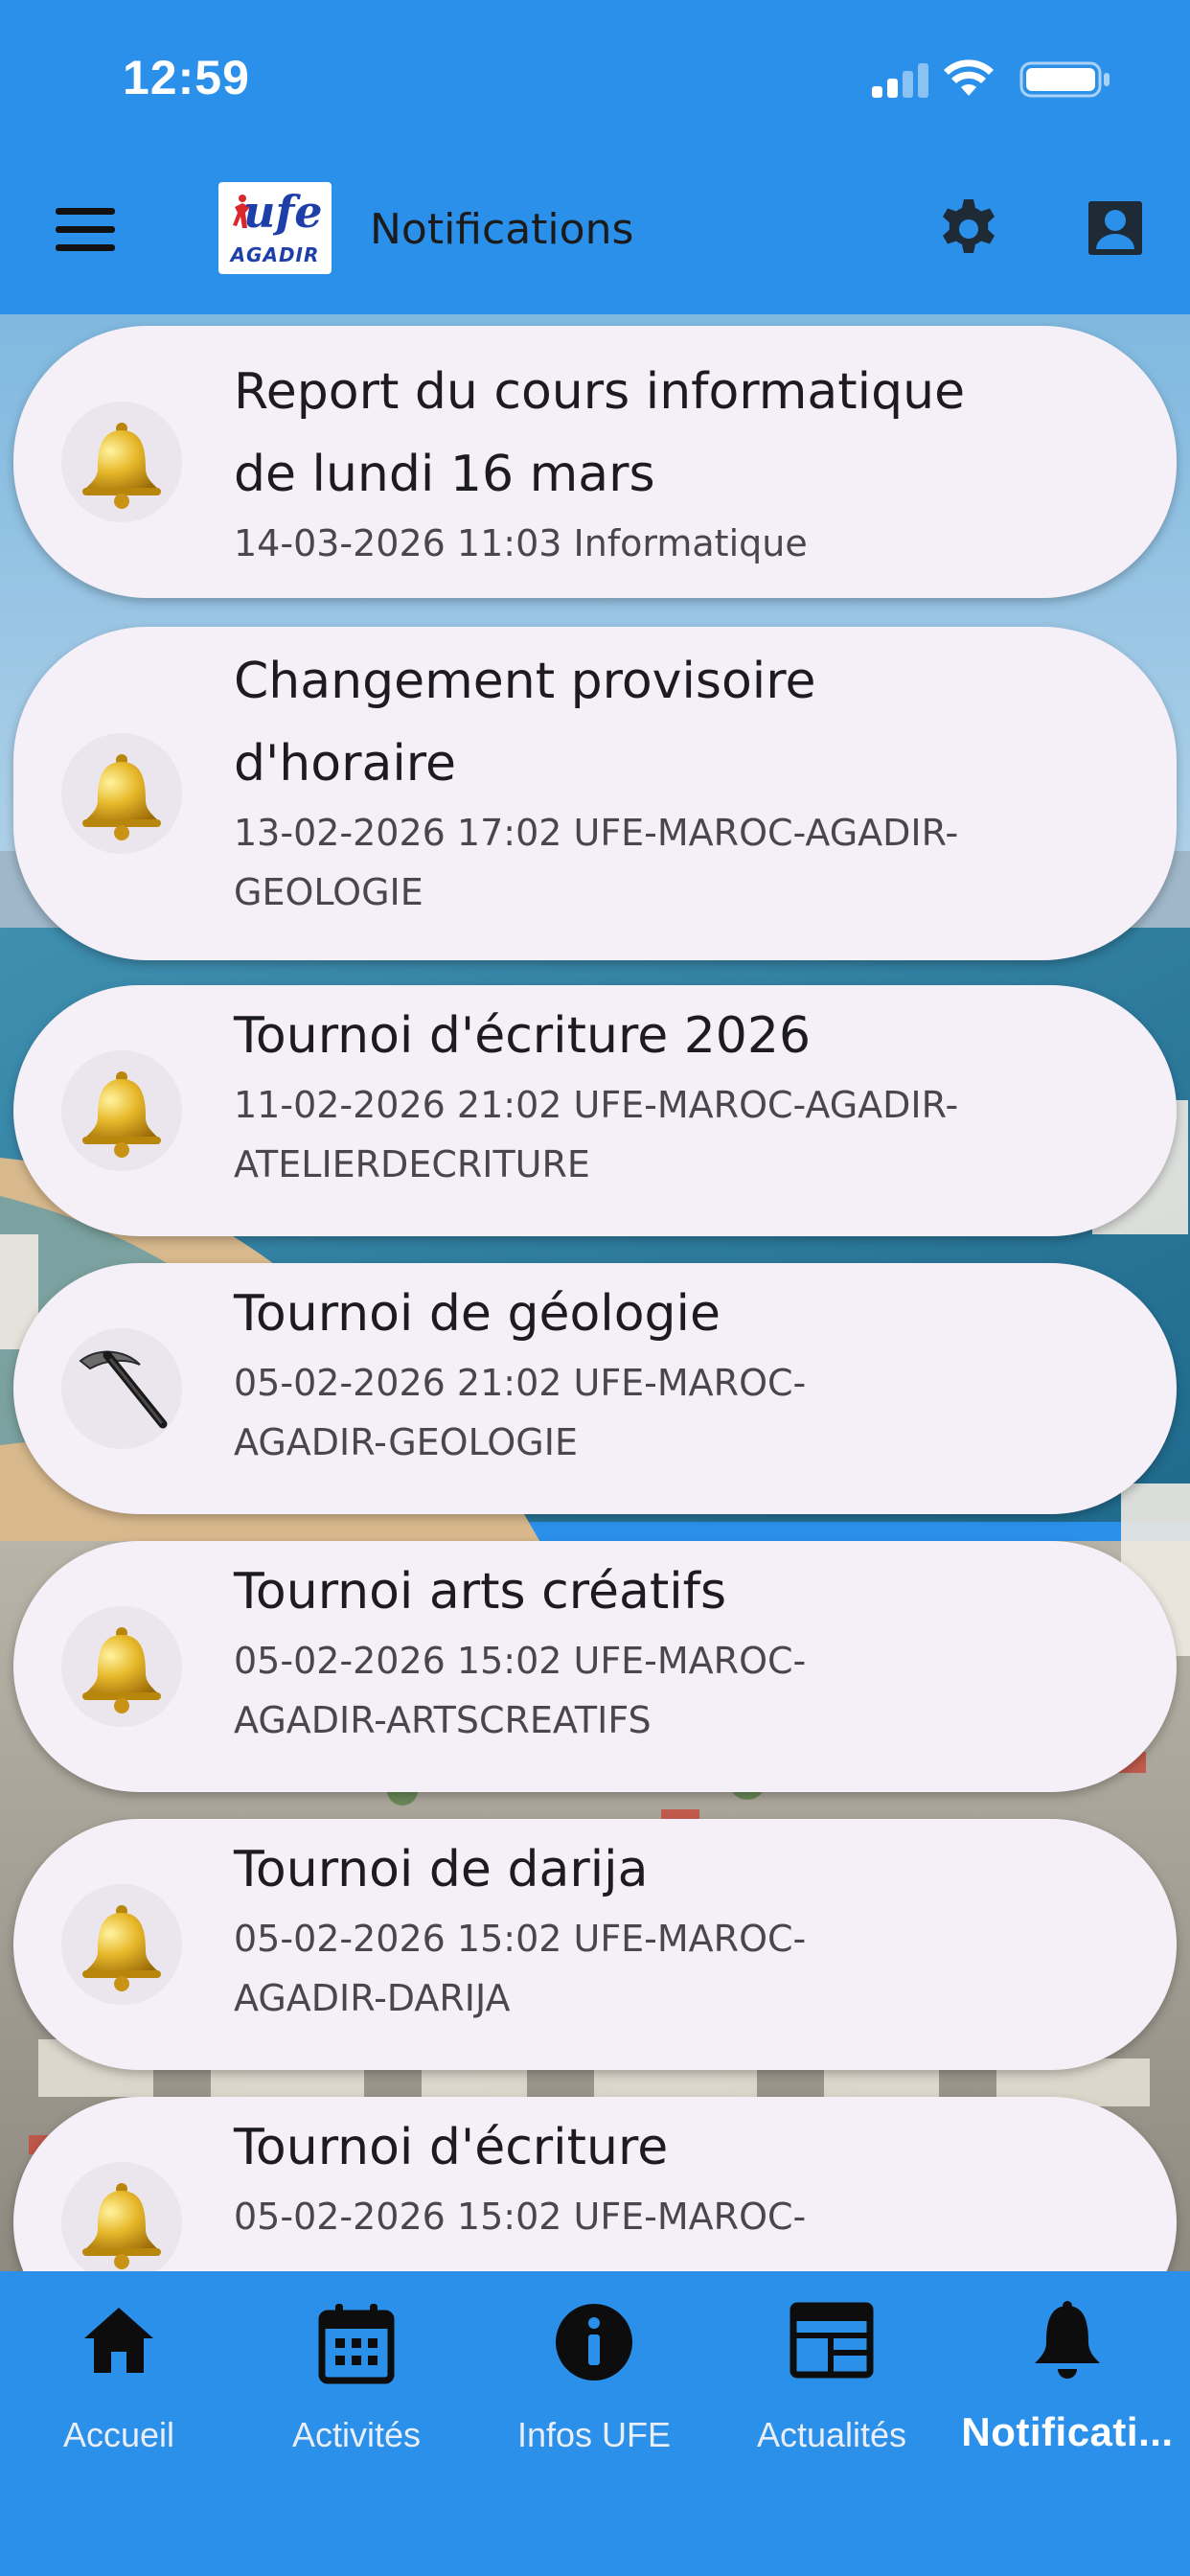 This screenshot has height=2576, width=1190. I want to click on battery-icon, so click(1065, 79).